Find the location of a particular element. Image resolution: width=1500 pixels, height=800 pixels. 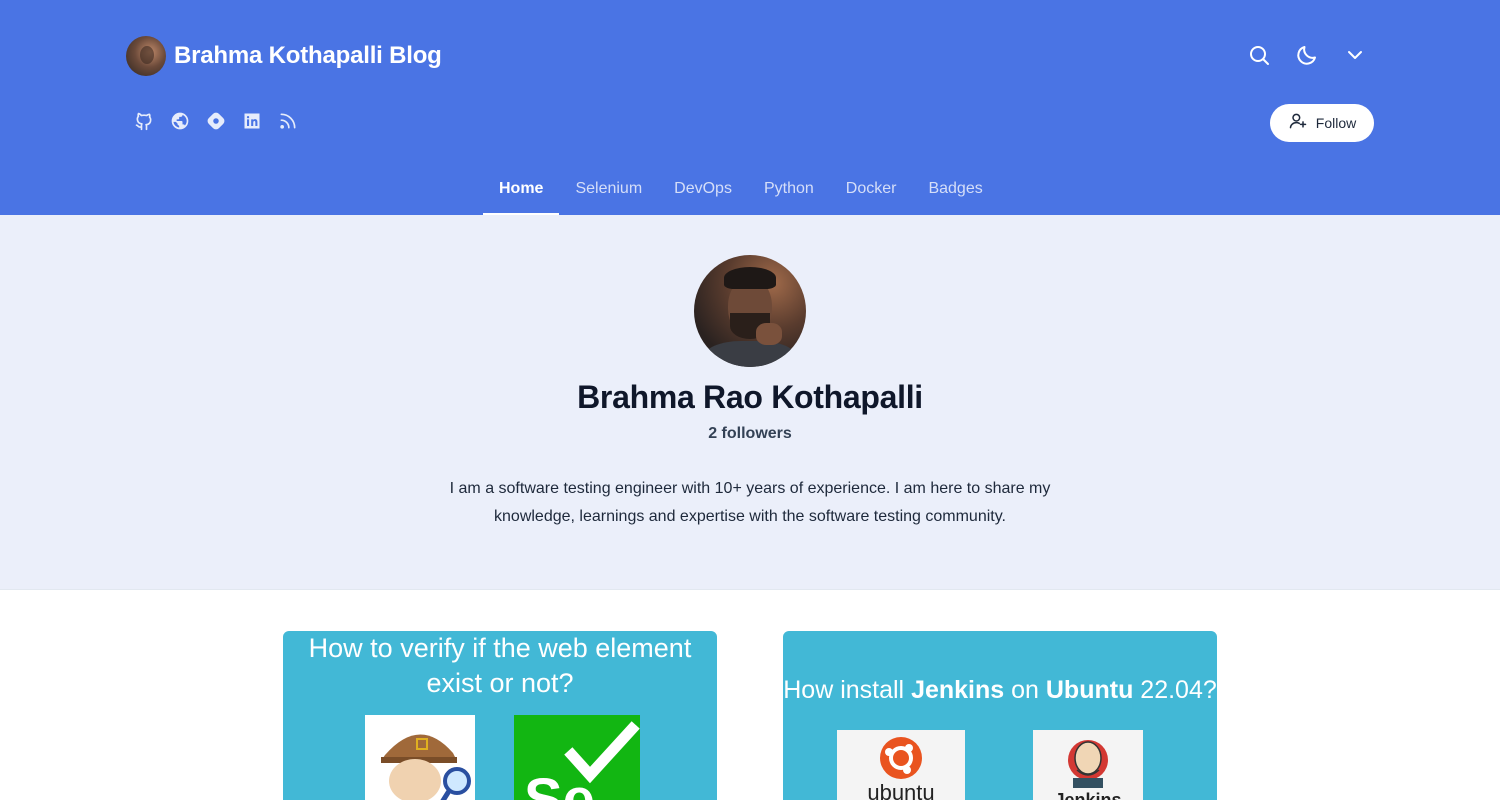

user-plus-icon is located at coordinates (1298, 123).